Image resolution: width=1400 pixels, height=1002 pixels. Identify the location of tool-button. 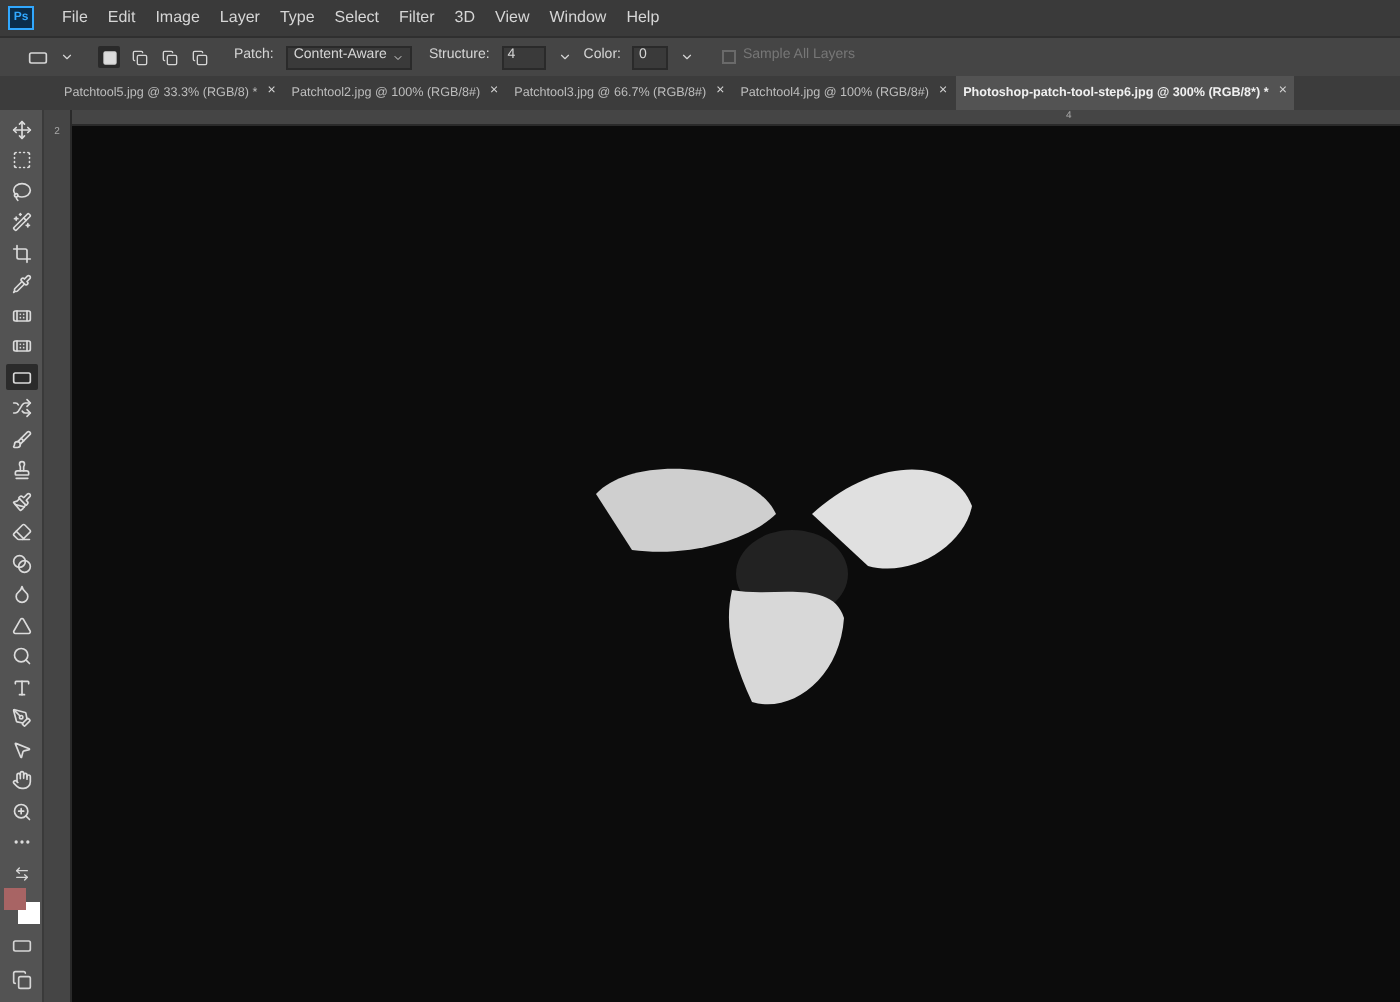
(21, 377).